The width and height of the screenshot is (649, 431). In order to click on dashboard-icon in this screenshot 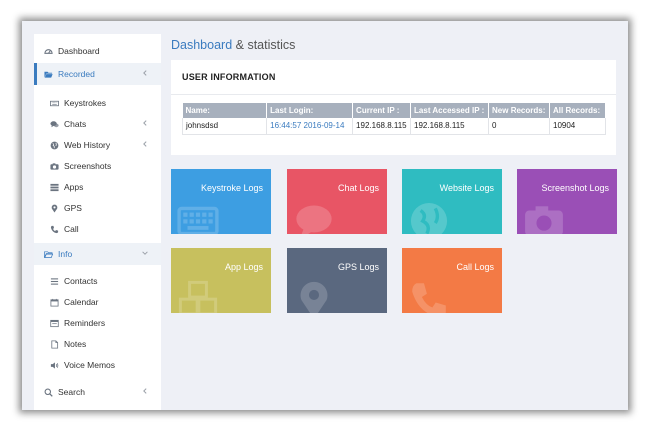, I will do `click(48, 51)`.